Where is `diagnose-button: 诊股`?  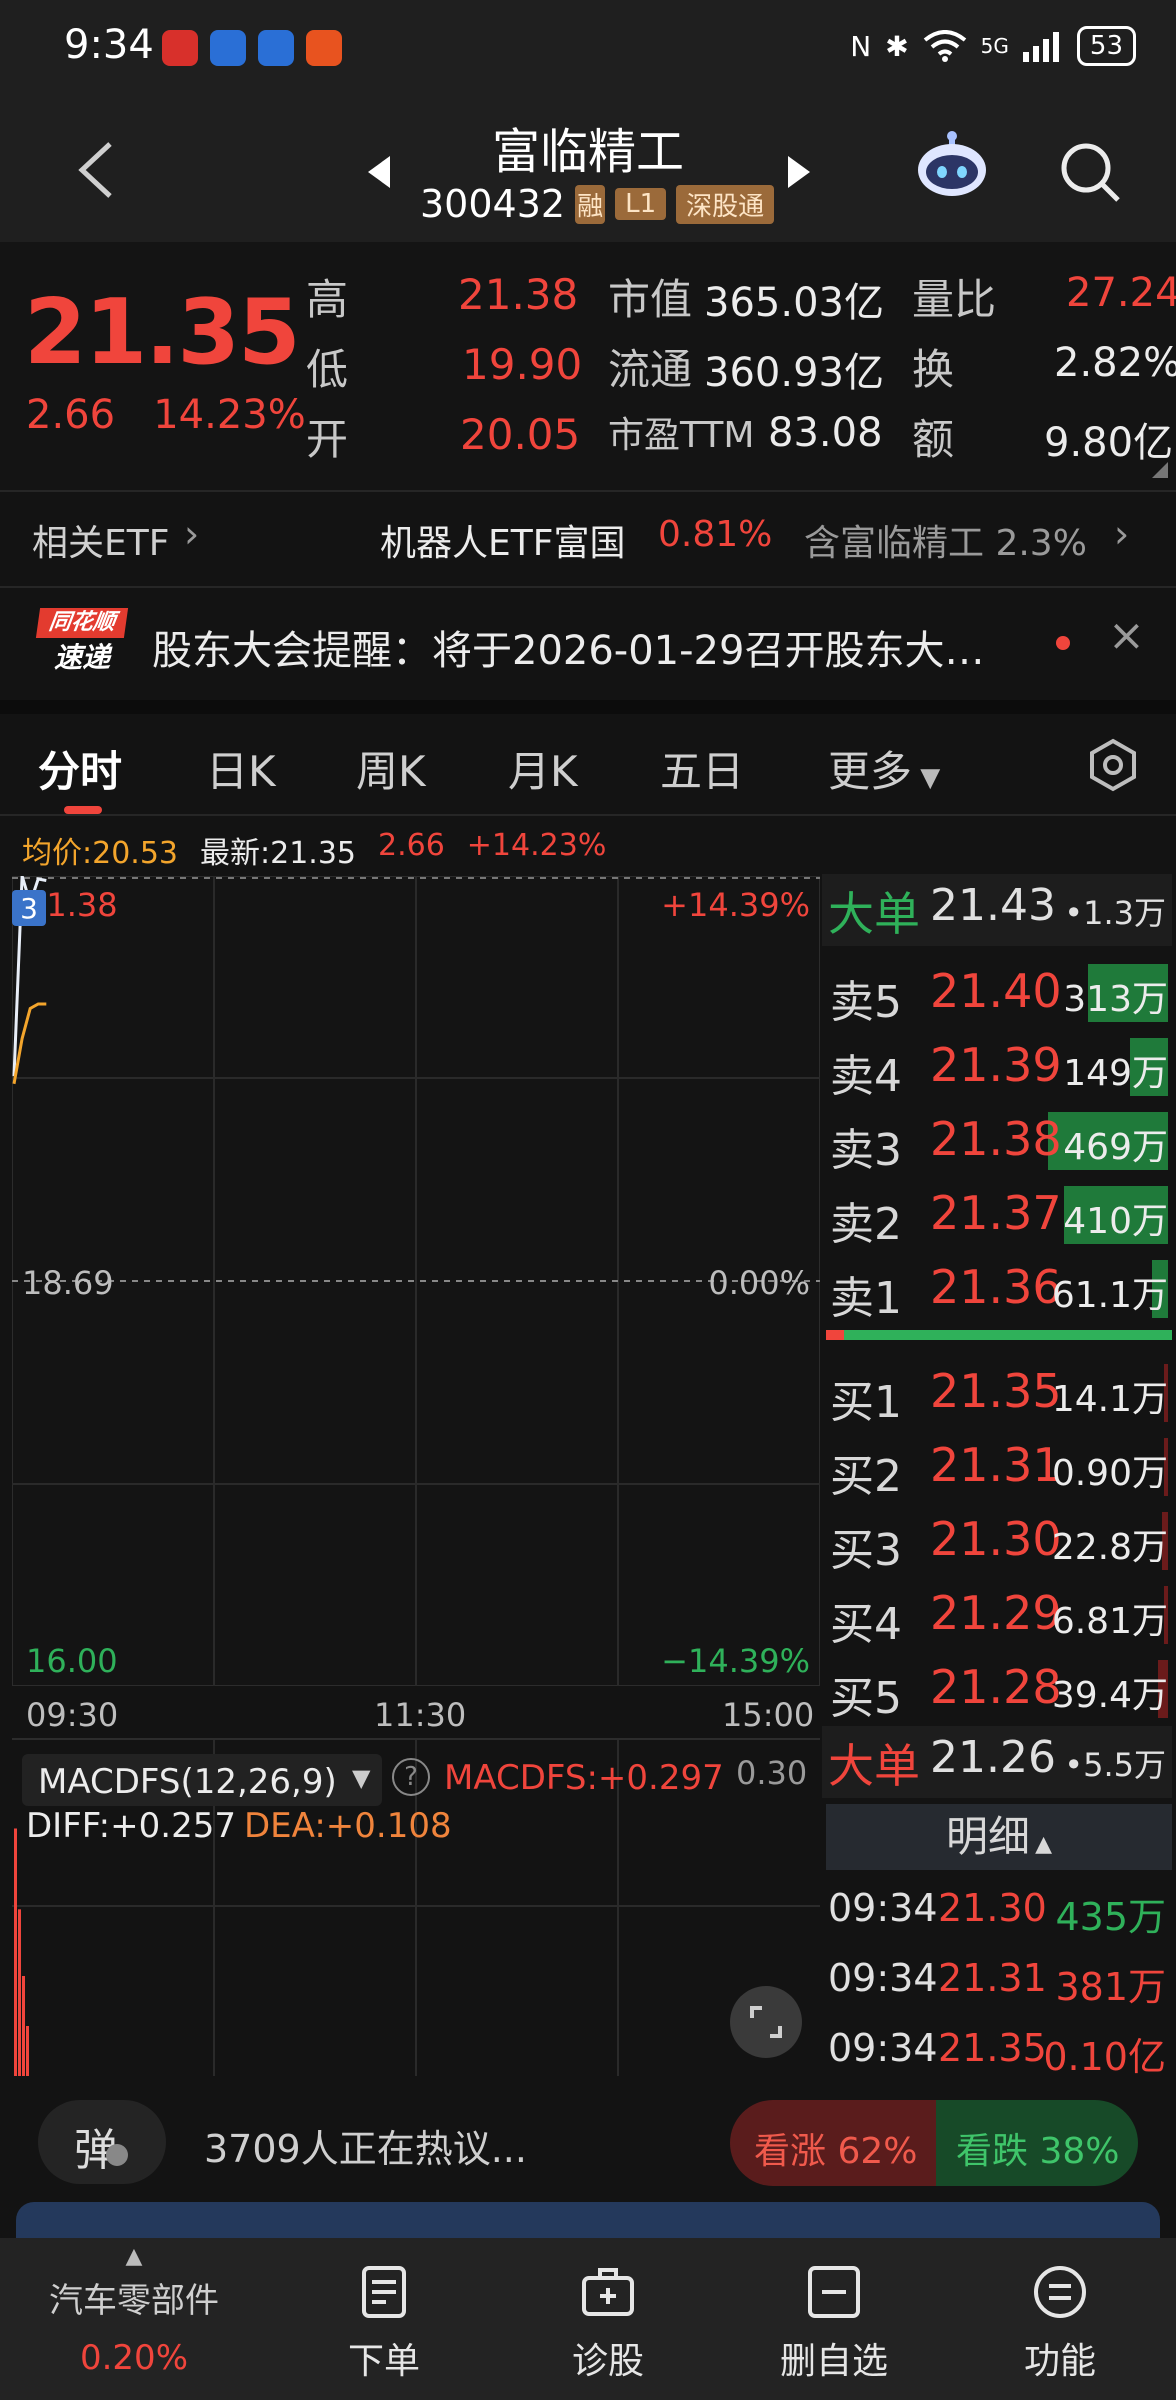
diagnose-button: 诊股 is located at coordinates (608, 2311).